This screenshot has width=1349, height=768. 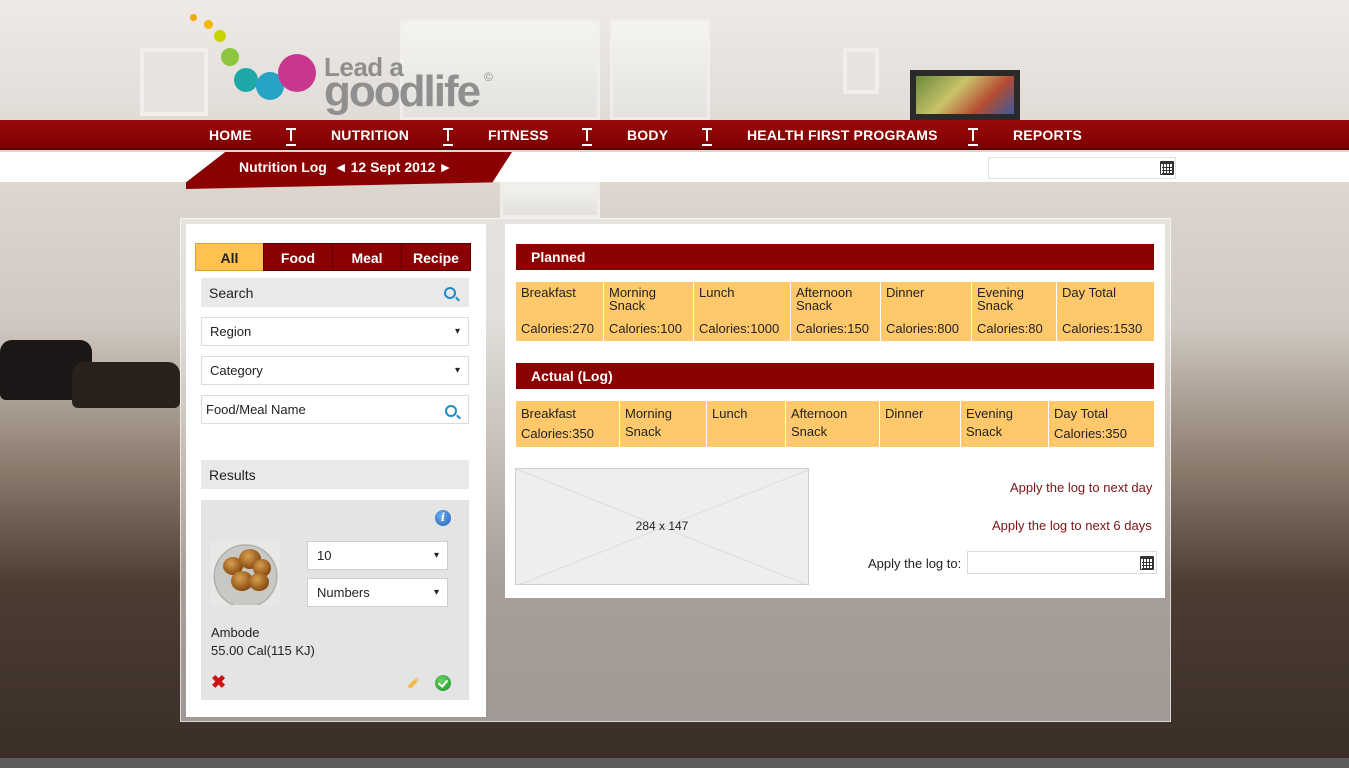 I want to click on info-icon: i, so click(x=443, y=518).